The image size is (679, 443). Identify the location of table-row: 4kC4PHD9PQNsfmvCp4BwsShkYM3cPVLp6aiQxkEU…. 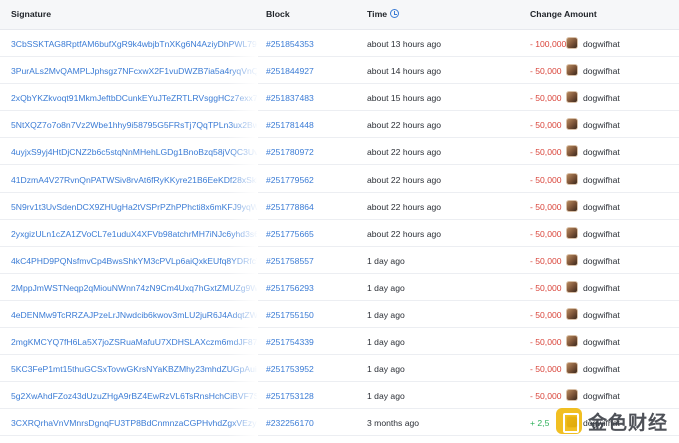
(339, 260).